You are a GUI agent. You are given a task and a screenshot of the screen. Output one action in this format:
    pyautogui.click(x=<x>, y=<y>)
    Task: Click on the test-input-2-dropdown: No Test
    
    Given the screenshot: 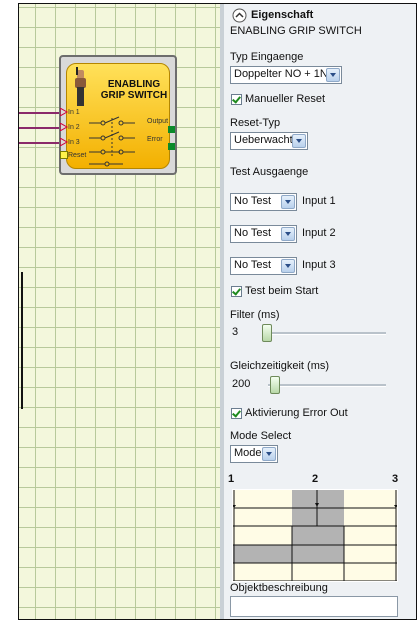 What is the action you would take?
    pyautogui.click(x=263, y=234)
    